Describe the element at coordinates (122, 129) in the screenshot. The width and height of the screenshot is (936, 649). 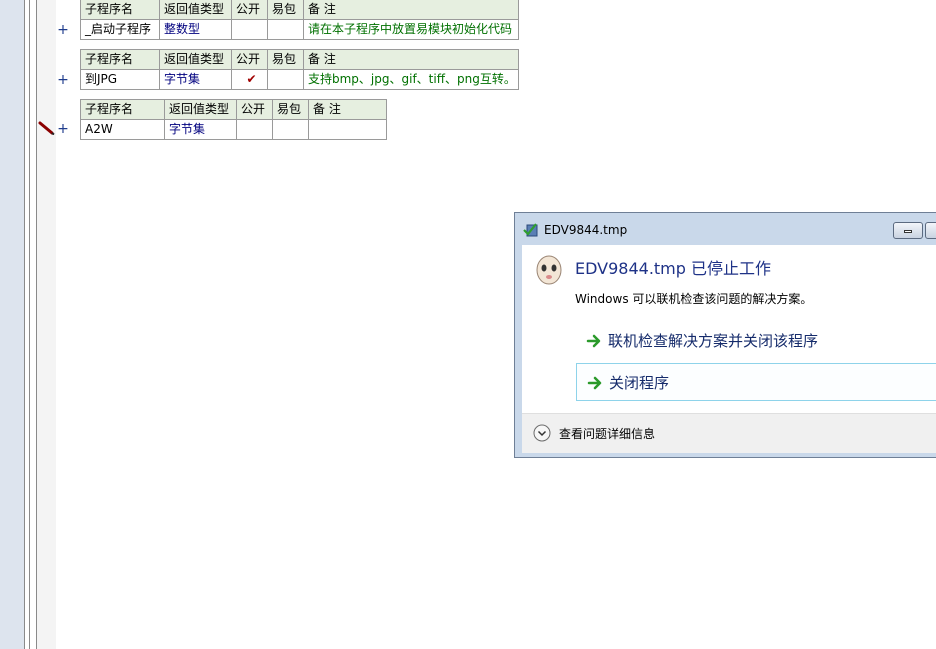
I see `cell-name: A2W` at that location.